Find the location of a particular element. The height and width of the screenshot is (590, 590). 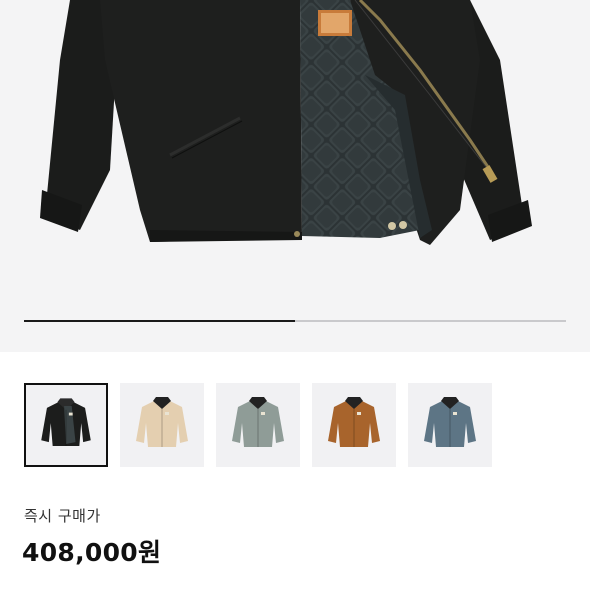

thumb-blue is located at coordinates (450, 425).